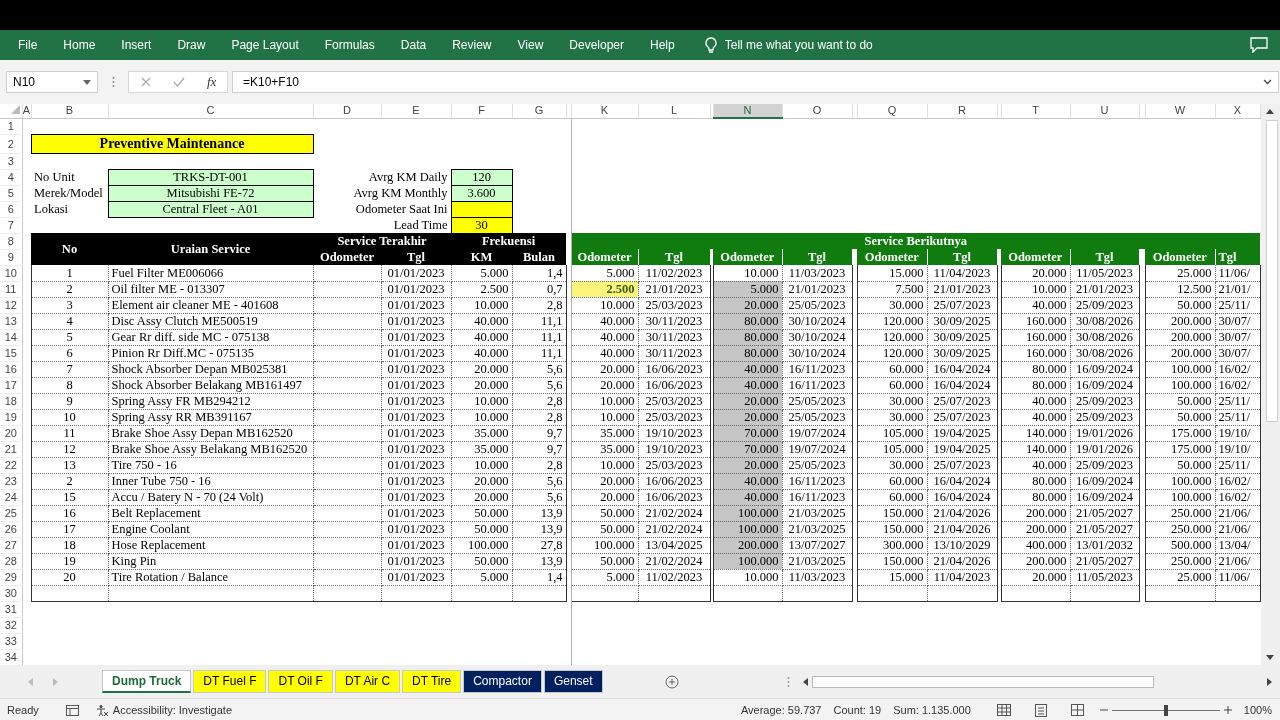  I want to click on ribbon-tab: Formulas, so click(349, 45).